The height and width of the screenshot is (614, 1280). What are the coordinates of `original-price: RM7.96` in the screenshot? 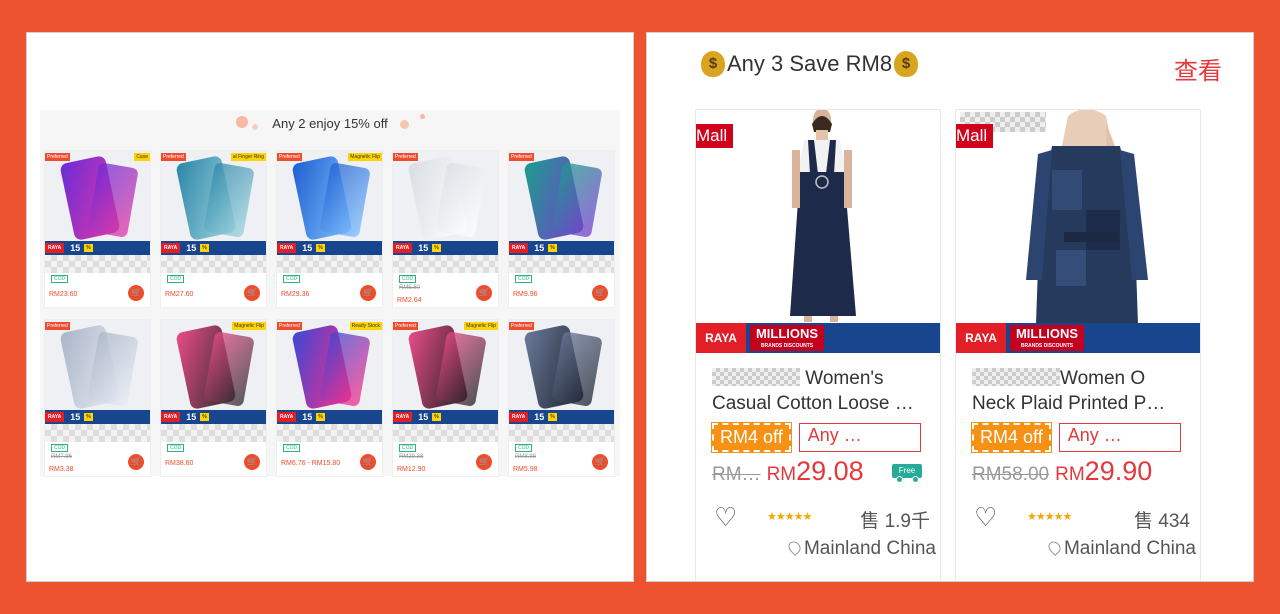 It's located at (62, 457).